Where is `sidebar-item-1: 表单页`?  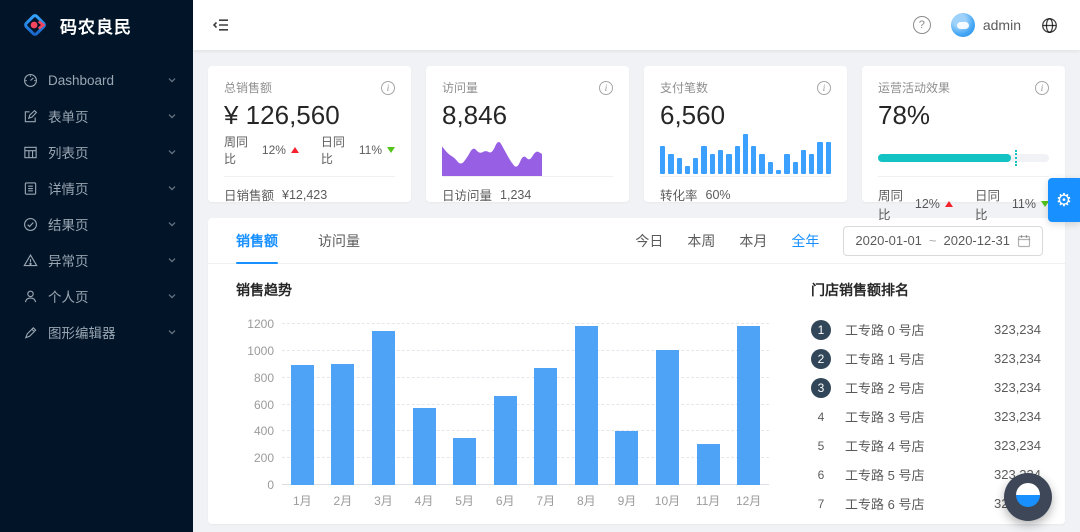
sidebar-item-1: 表单页 is located at coordinates (96, 116).